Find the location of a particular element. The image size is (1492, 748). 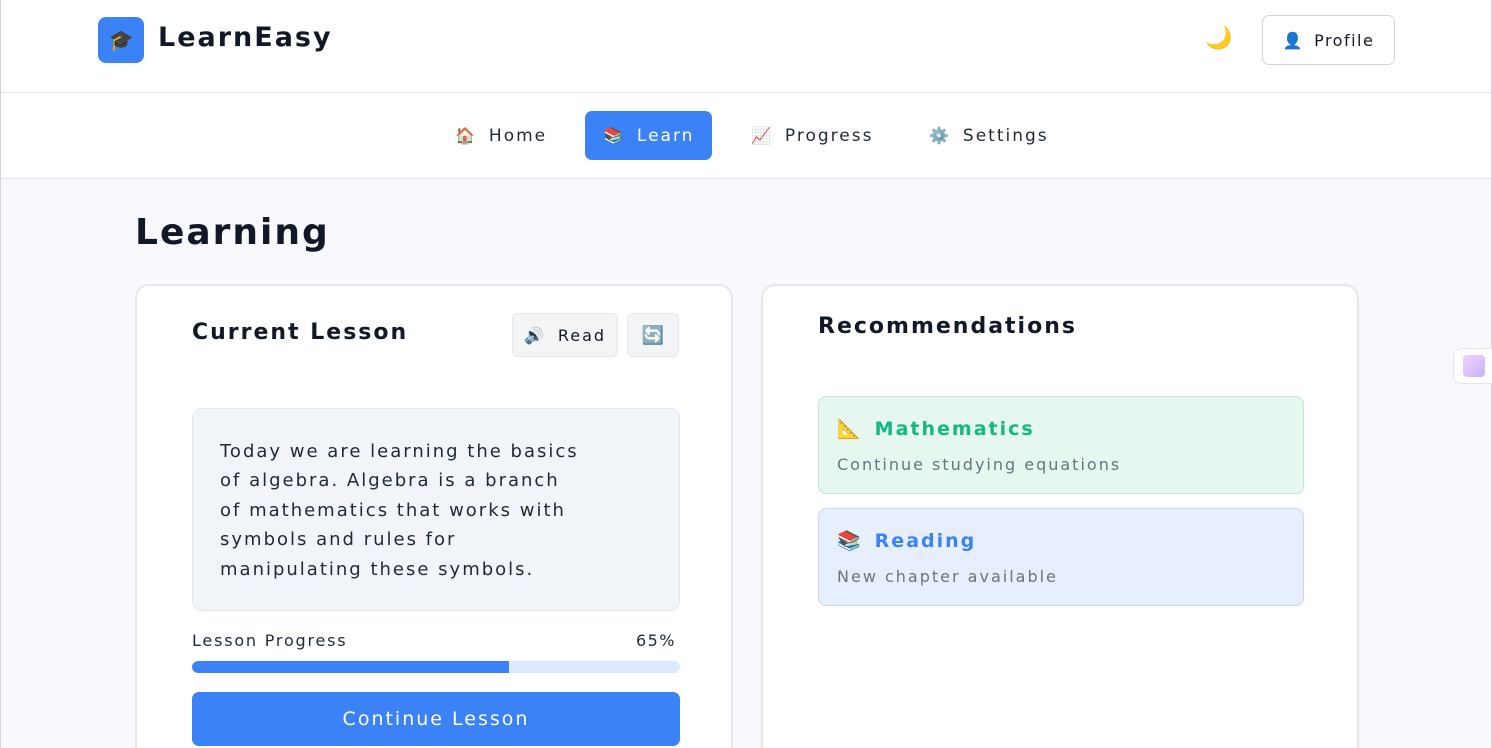

continue-lesson-button: Continue Lesson is located at coordinates (436, 719).